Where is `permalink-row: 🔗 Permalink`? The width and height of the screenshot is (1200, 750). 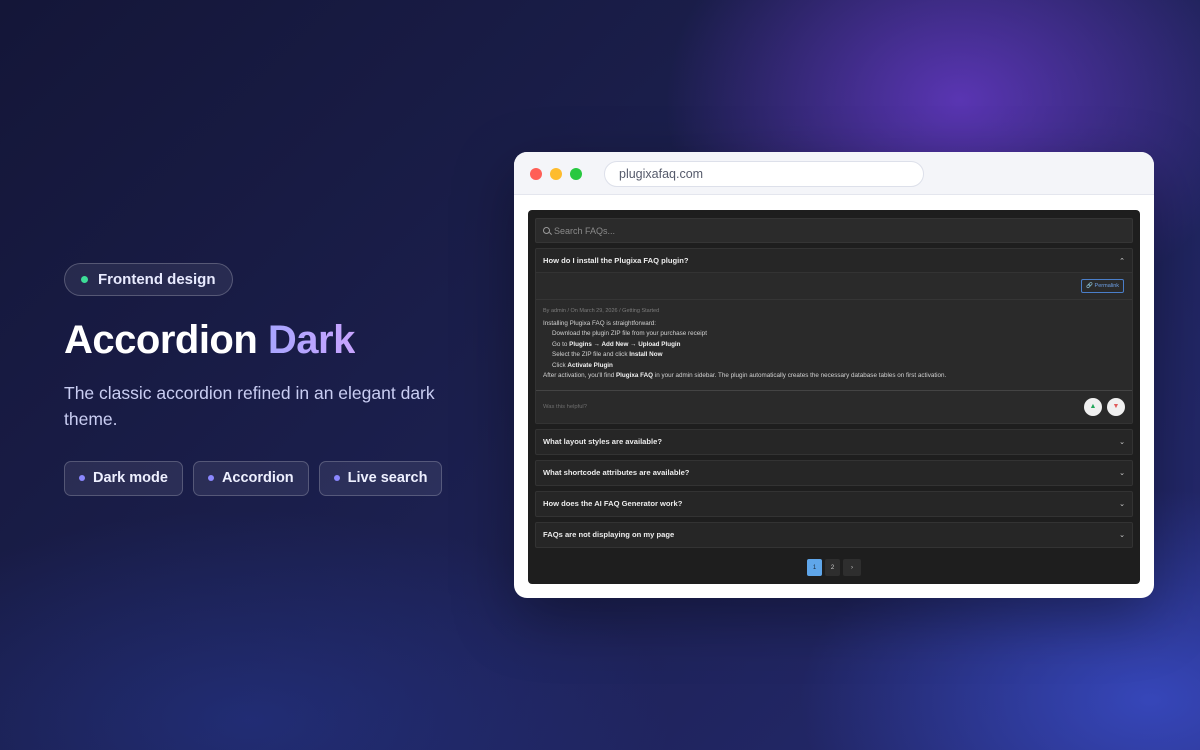 permalink-row: 🔗 Permalink is located at coordinates (834, 286).